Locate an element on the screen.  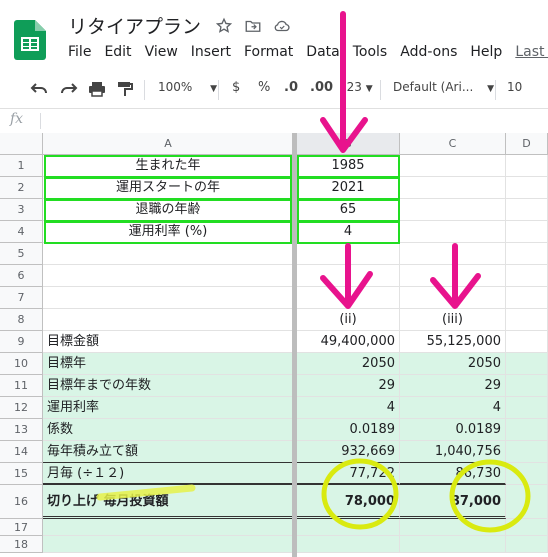
annotation-arrow-b is located at coordinates (346, 276).